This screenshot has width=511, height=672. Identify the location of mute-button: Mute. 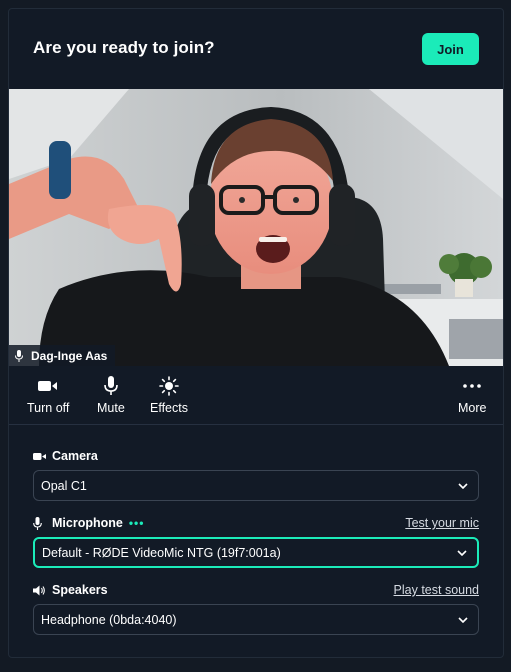
(111, 398).